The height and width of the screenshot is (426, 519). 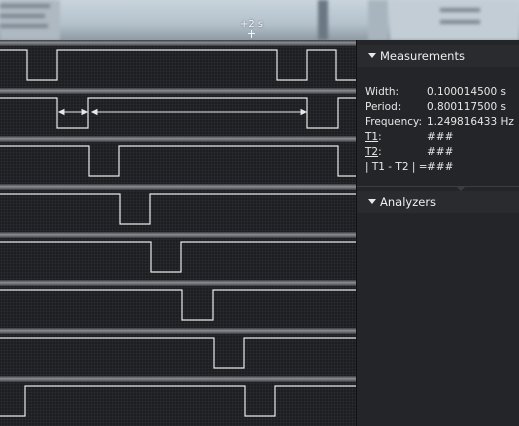 I want to click on t2-colon: :, so click(x=380, y=152).